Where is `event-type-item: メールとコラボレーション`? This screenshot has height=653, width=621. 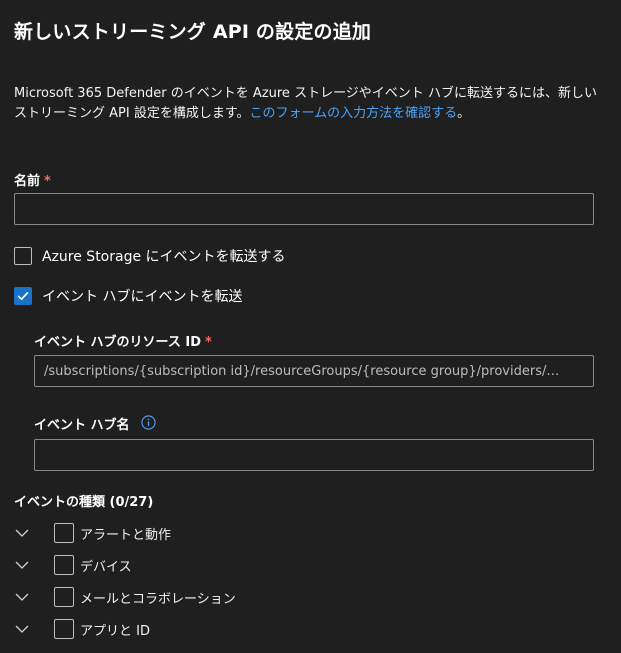
event-type-item: メールとコラボレーション is located at coordinates (125, 597).